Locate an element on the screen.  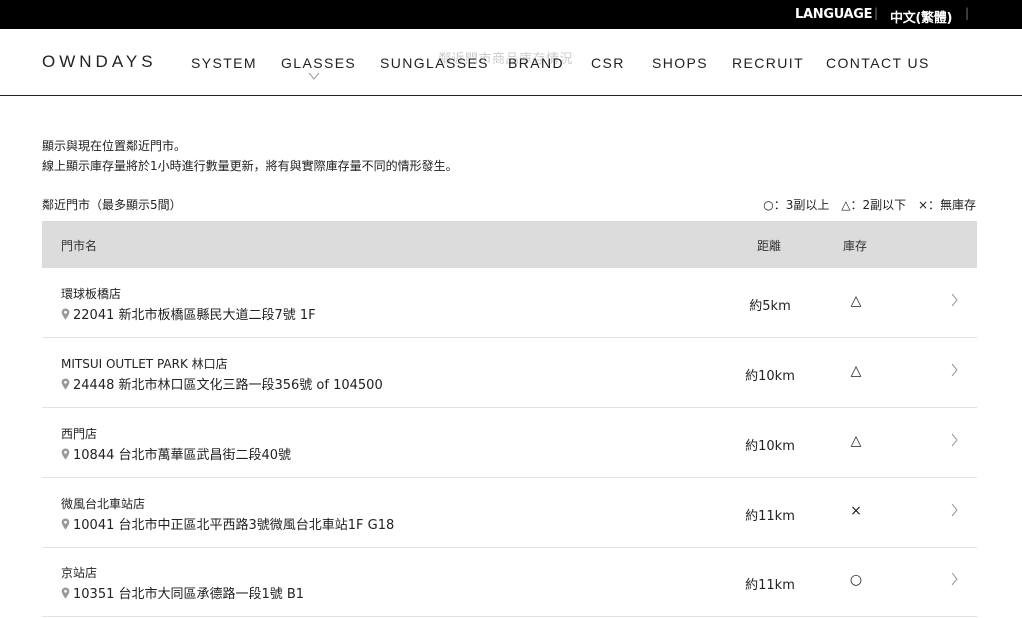
store-name: 京站店 is located at coordinates (79, 573).